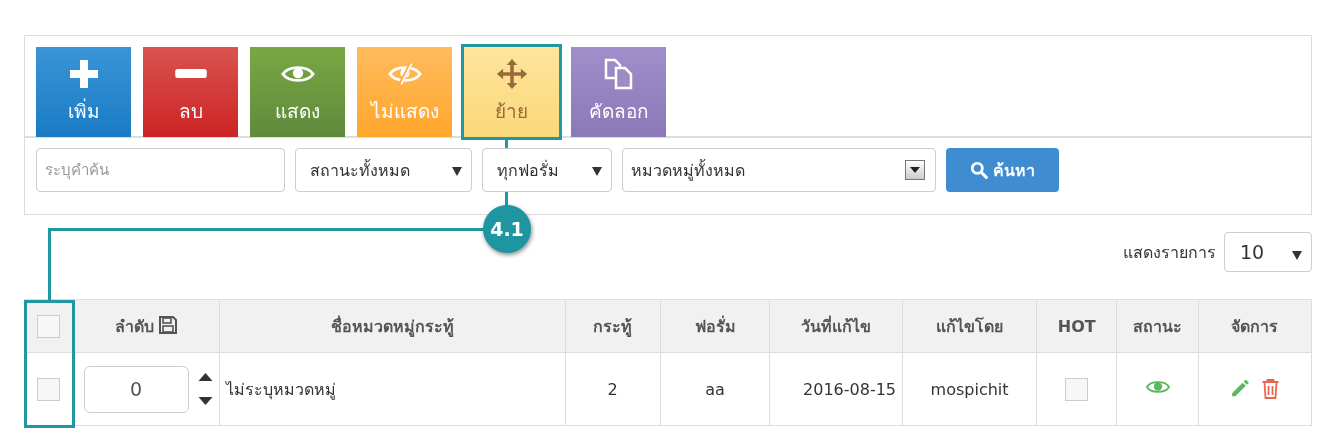  Describe the element at coordinates (1157, 387) in the screenshot. I see `eye-icon` at that location.